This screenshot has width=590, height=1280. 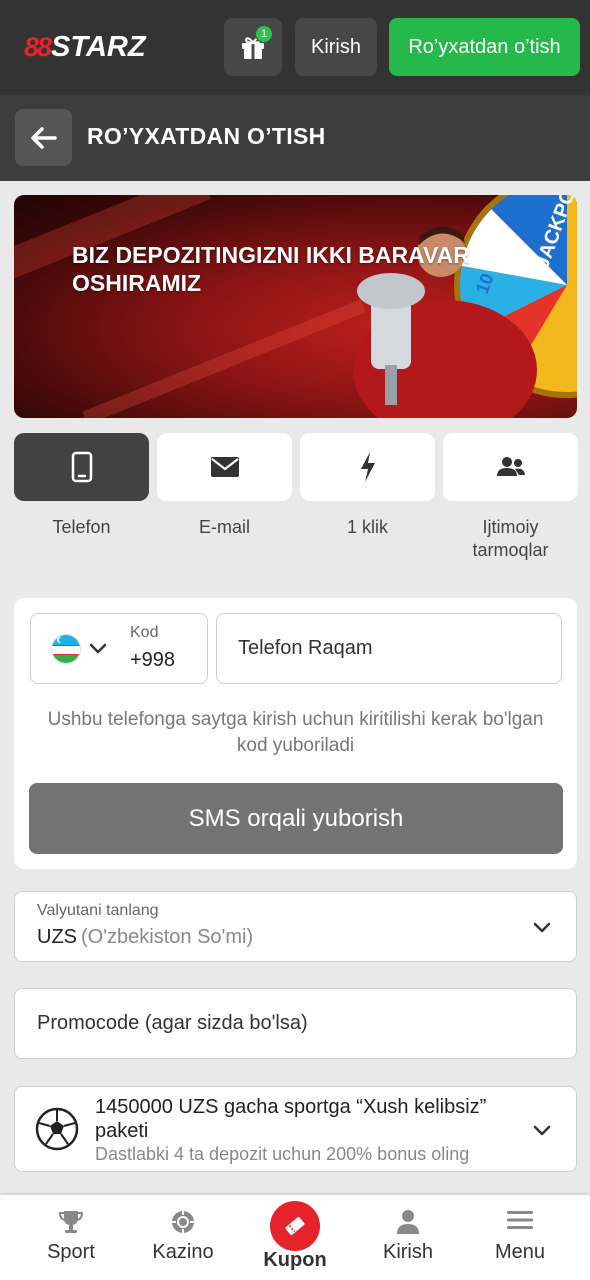 I want to click on code-value: +998, so click(x=153, y=660).